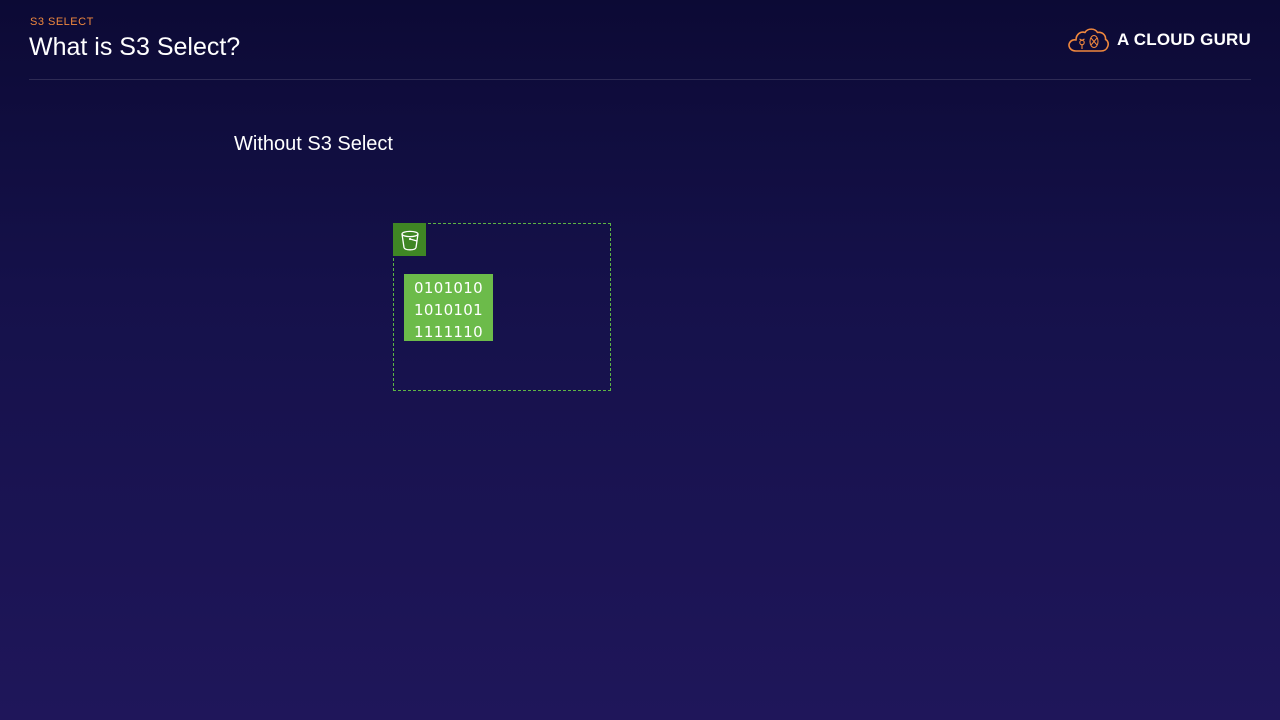 The height and width of the screenshot is (720, 1280). Describe the element at coordinates (1184, 39) in the screenshot. I see `brand-name: A CLOUD GURU` at that location.